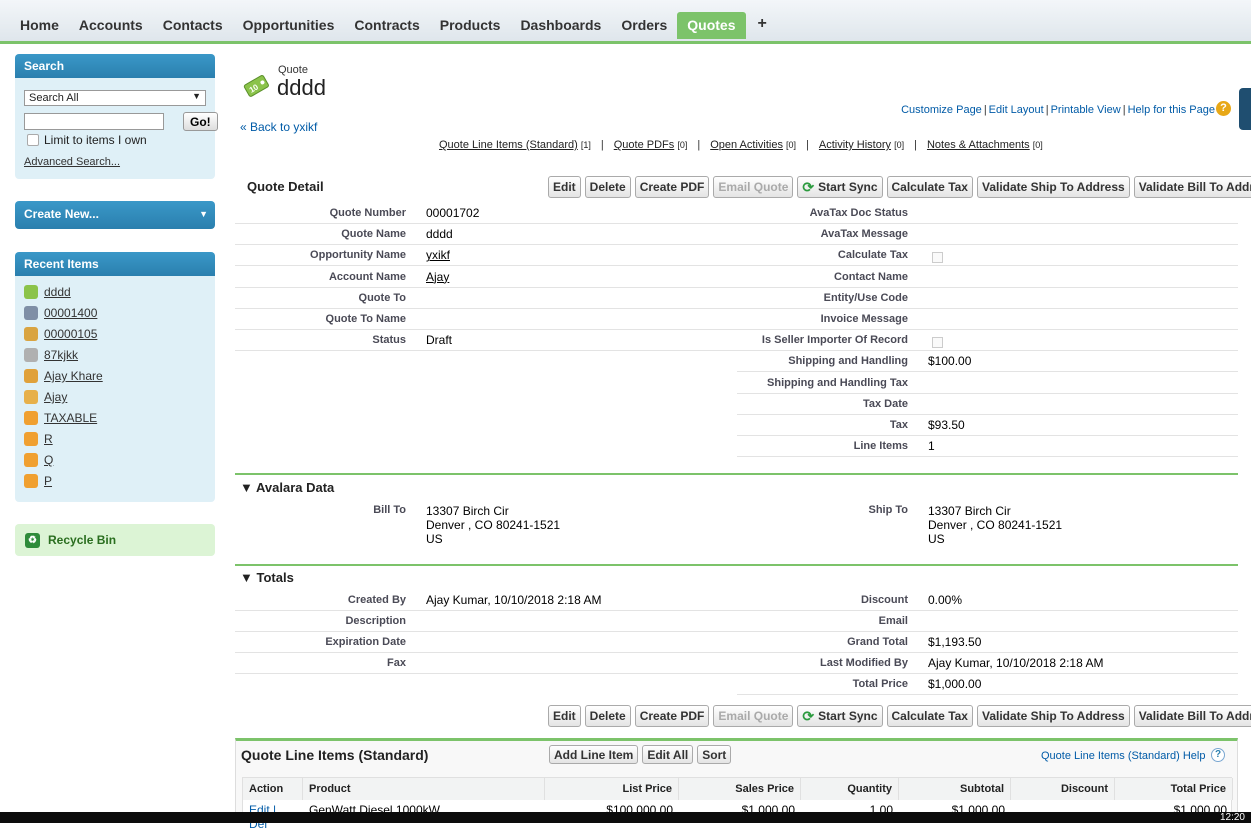  I want to click on recent-item: Ajay, so click(45, 397).